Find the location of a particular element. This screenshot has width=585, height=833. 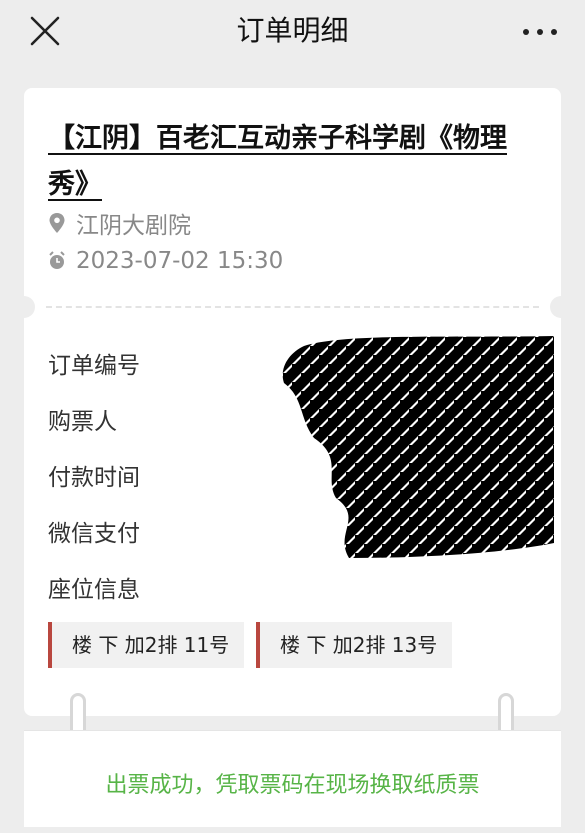

venue-name: 江阴大剧院 is located at coordinates (133, 226).